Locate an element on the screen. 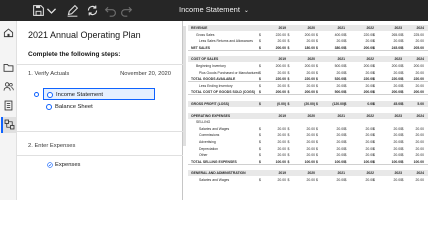 The width and height of the screenshot is (428, 240). step-2-label: 2. Enter Expenses is located at coordinates (51, 146).